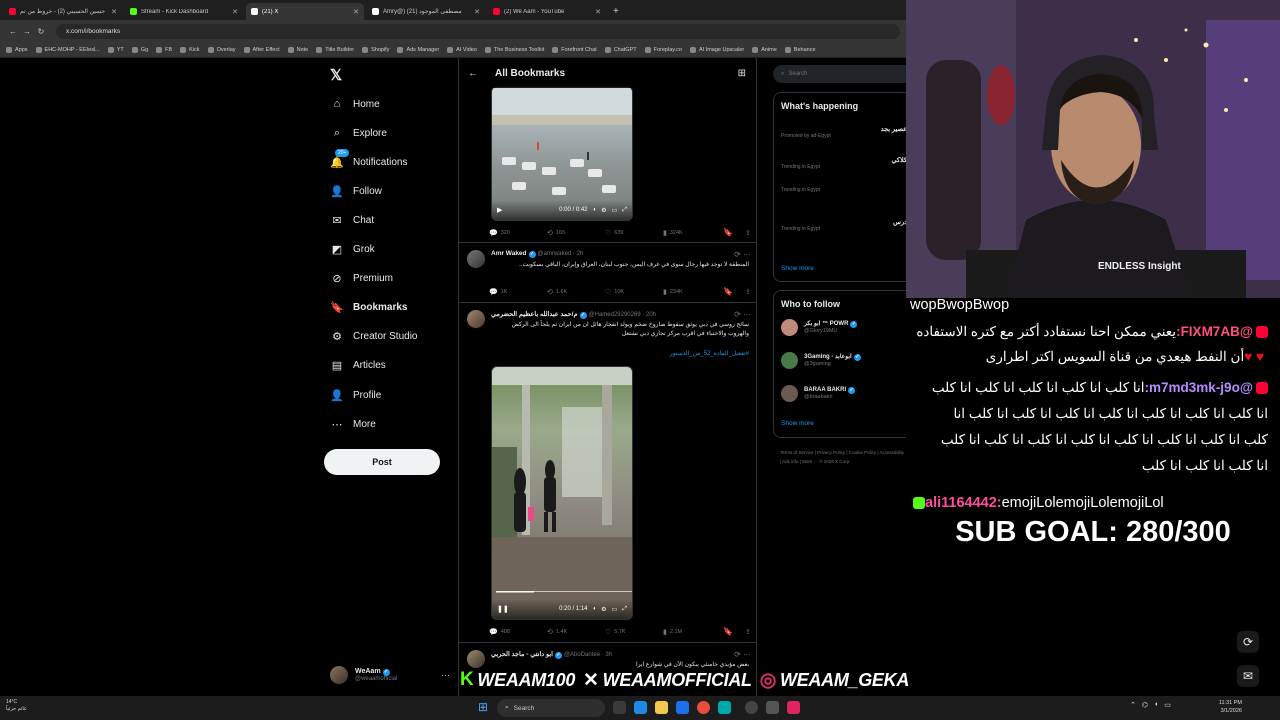 The width and height of the screenshot is (1280, 720). Describe the element at coordinates (692, 233) in the screenshot. I see `views-button: ▮ 324K` at that location.